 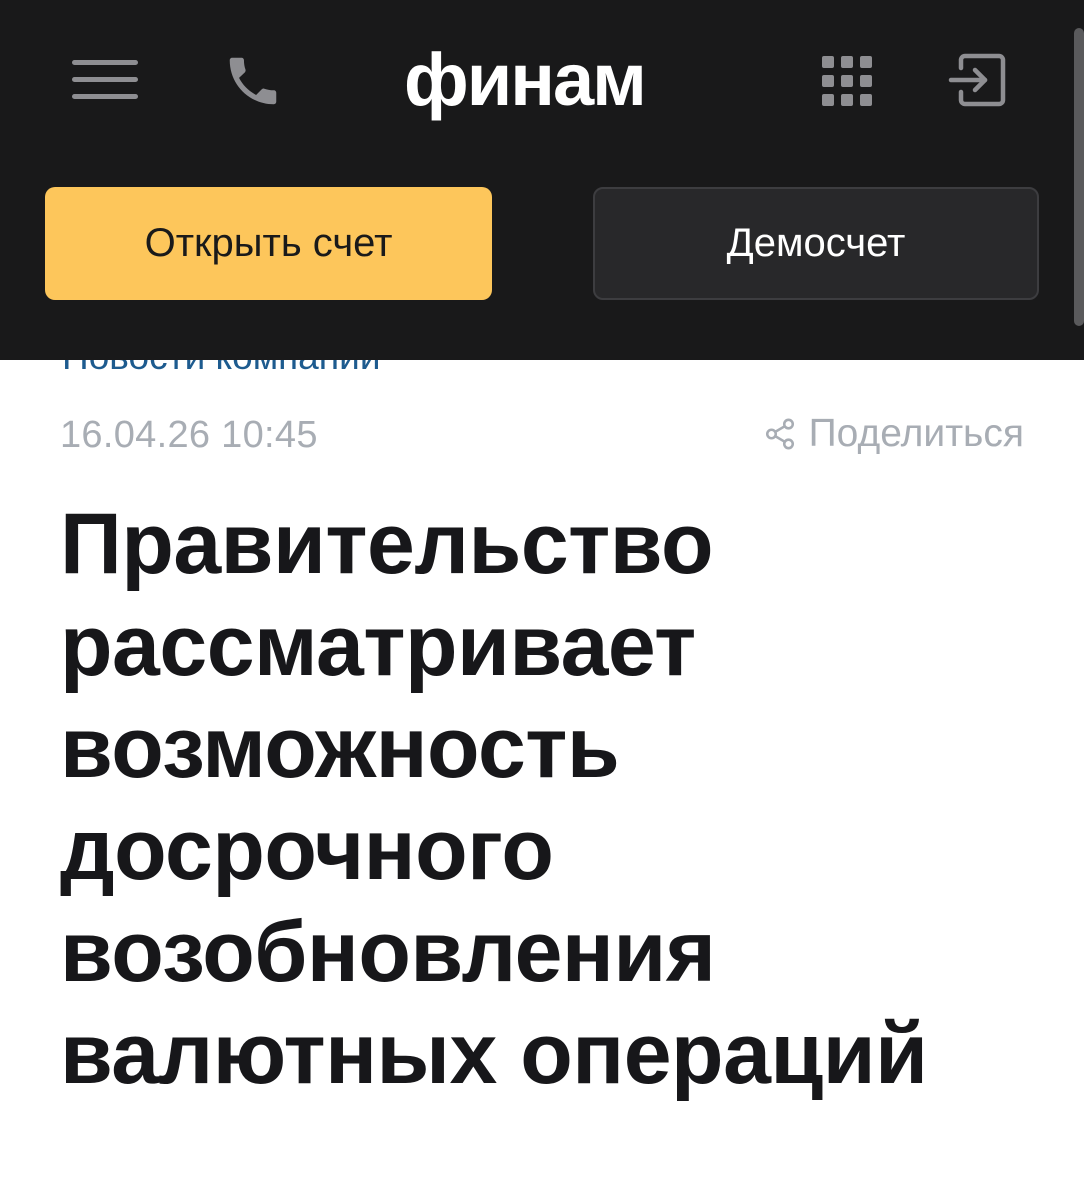 What do you see at coordinates (779, 434) in the screenshot?
I see `share-icon` at bounding box center [779, 434].